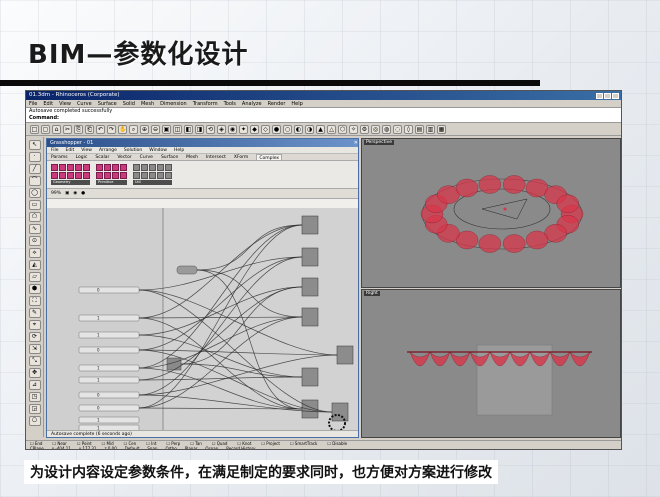 The image size is (660, 497). What do you see at coordinates (240, 447) in the screenshot?
I see `status-field: Record History` at bounding box center [240, 447].